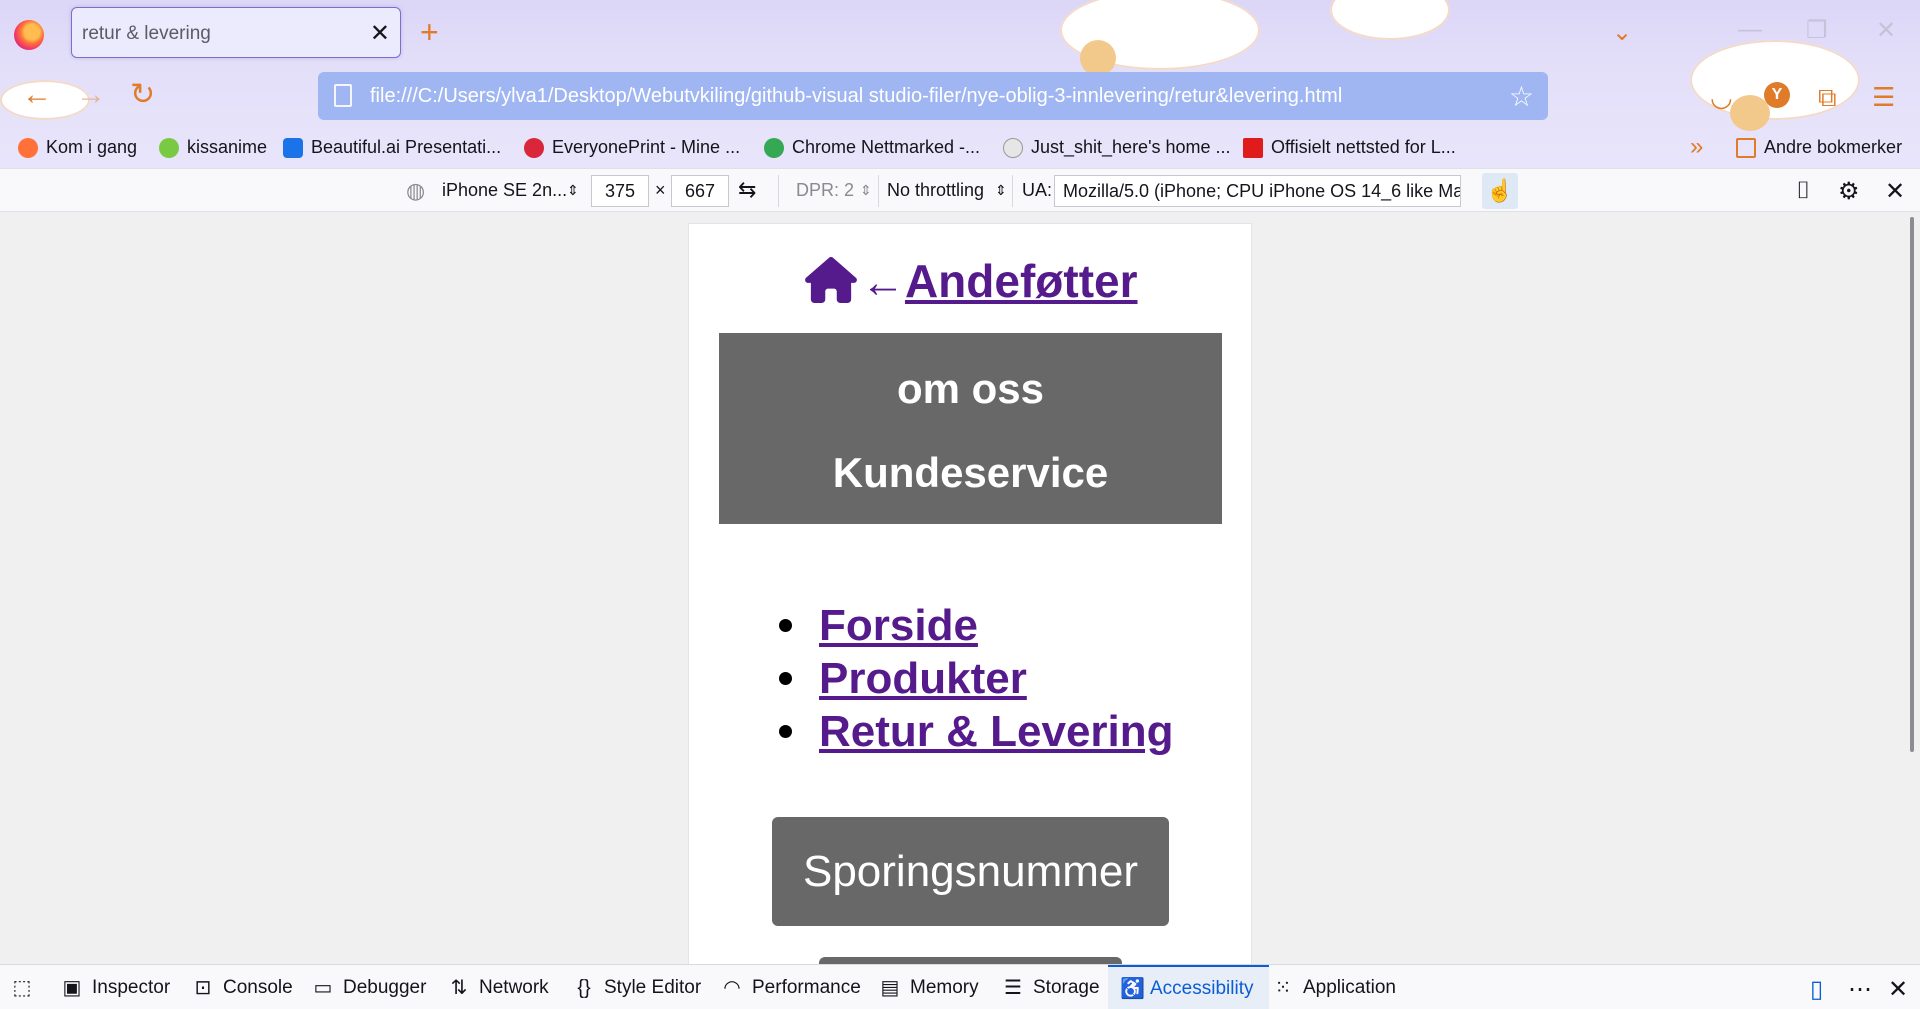 This screenshot has height=1009, width=1920. I want to click on tab-performance: ◠ Performance, so click(791, 987).